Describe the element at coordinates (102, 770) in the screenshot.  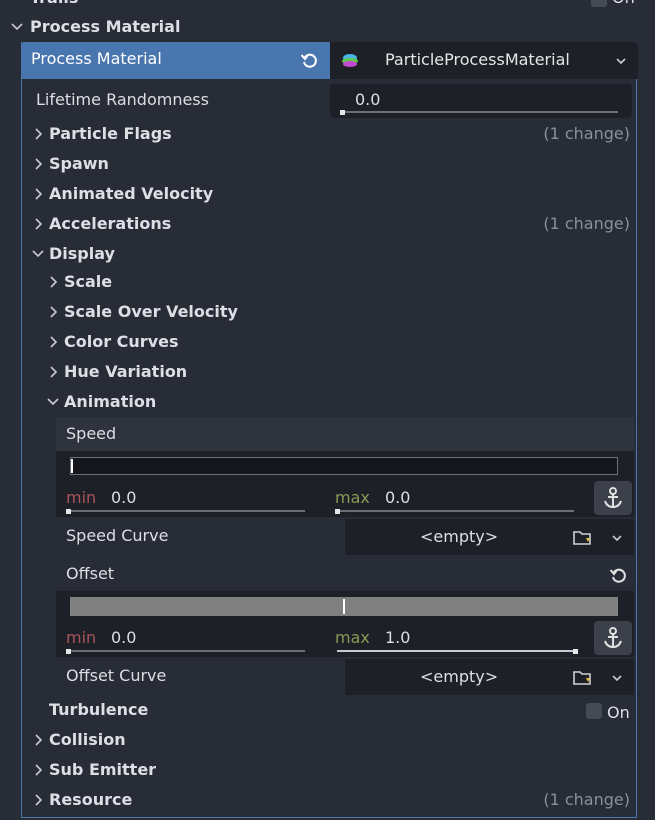
I see `group-sub-emitter: Sub Emitter` at that location.